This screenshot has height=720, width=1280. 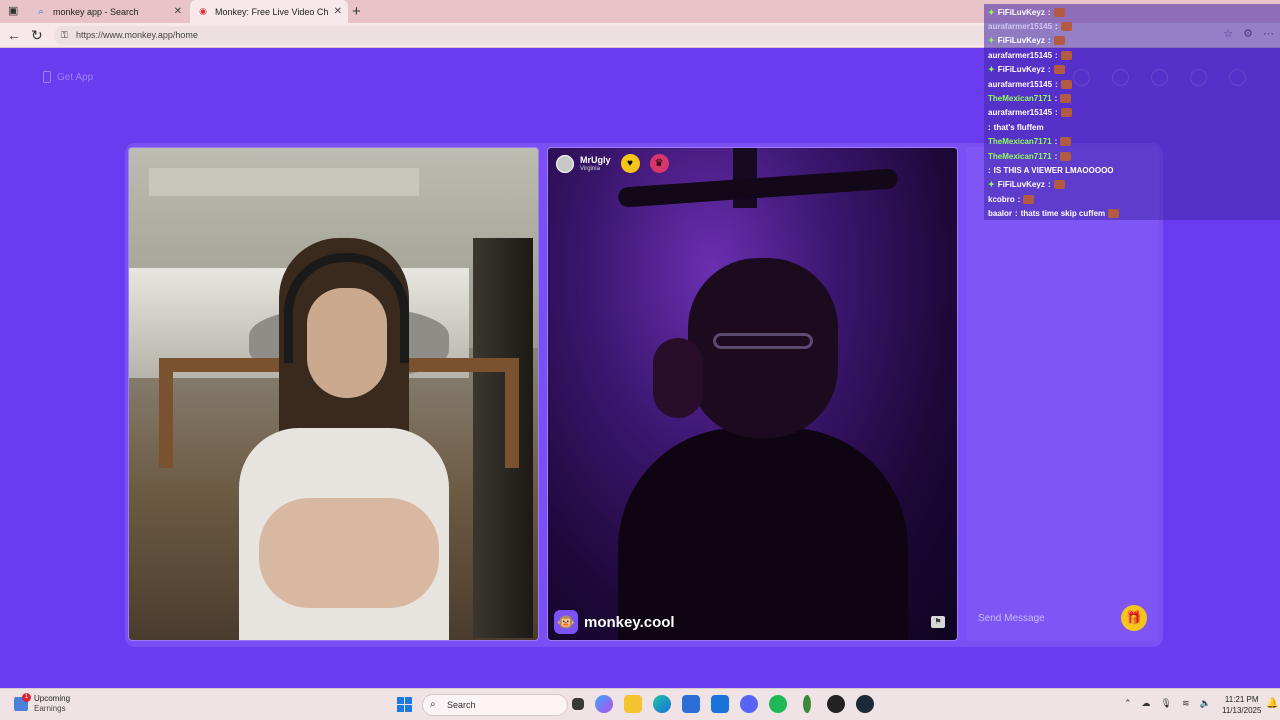 I want to click on copilot-icon, so click(x=604, y=704).